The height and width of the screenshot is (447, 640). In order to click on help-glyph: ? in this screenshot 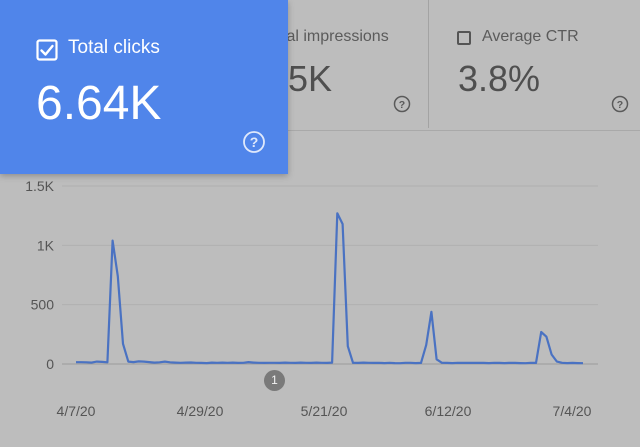, I will do `click(254, 142)`.